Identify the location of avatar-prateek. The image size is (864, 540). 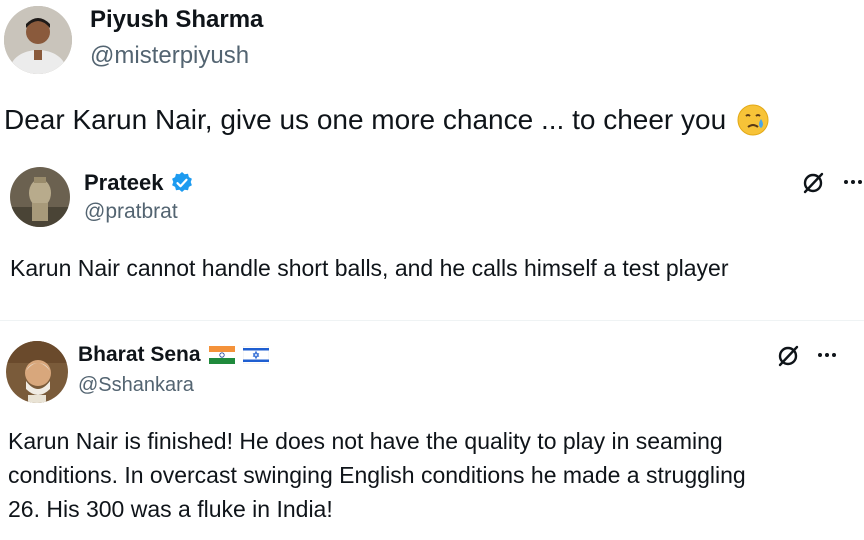
(40, 197).